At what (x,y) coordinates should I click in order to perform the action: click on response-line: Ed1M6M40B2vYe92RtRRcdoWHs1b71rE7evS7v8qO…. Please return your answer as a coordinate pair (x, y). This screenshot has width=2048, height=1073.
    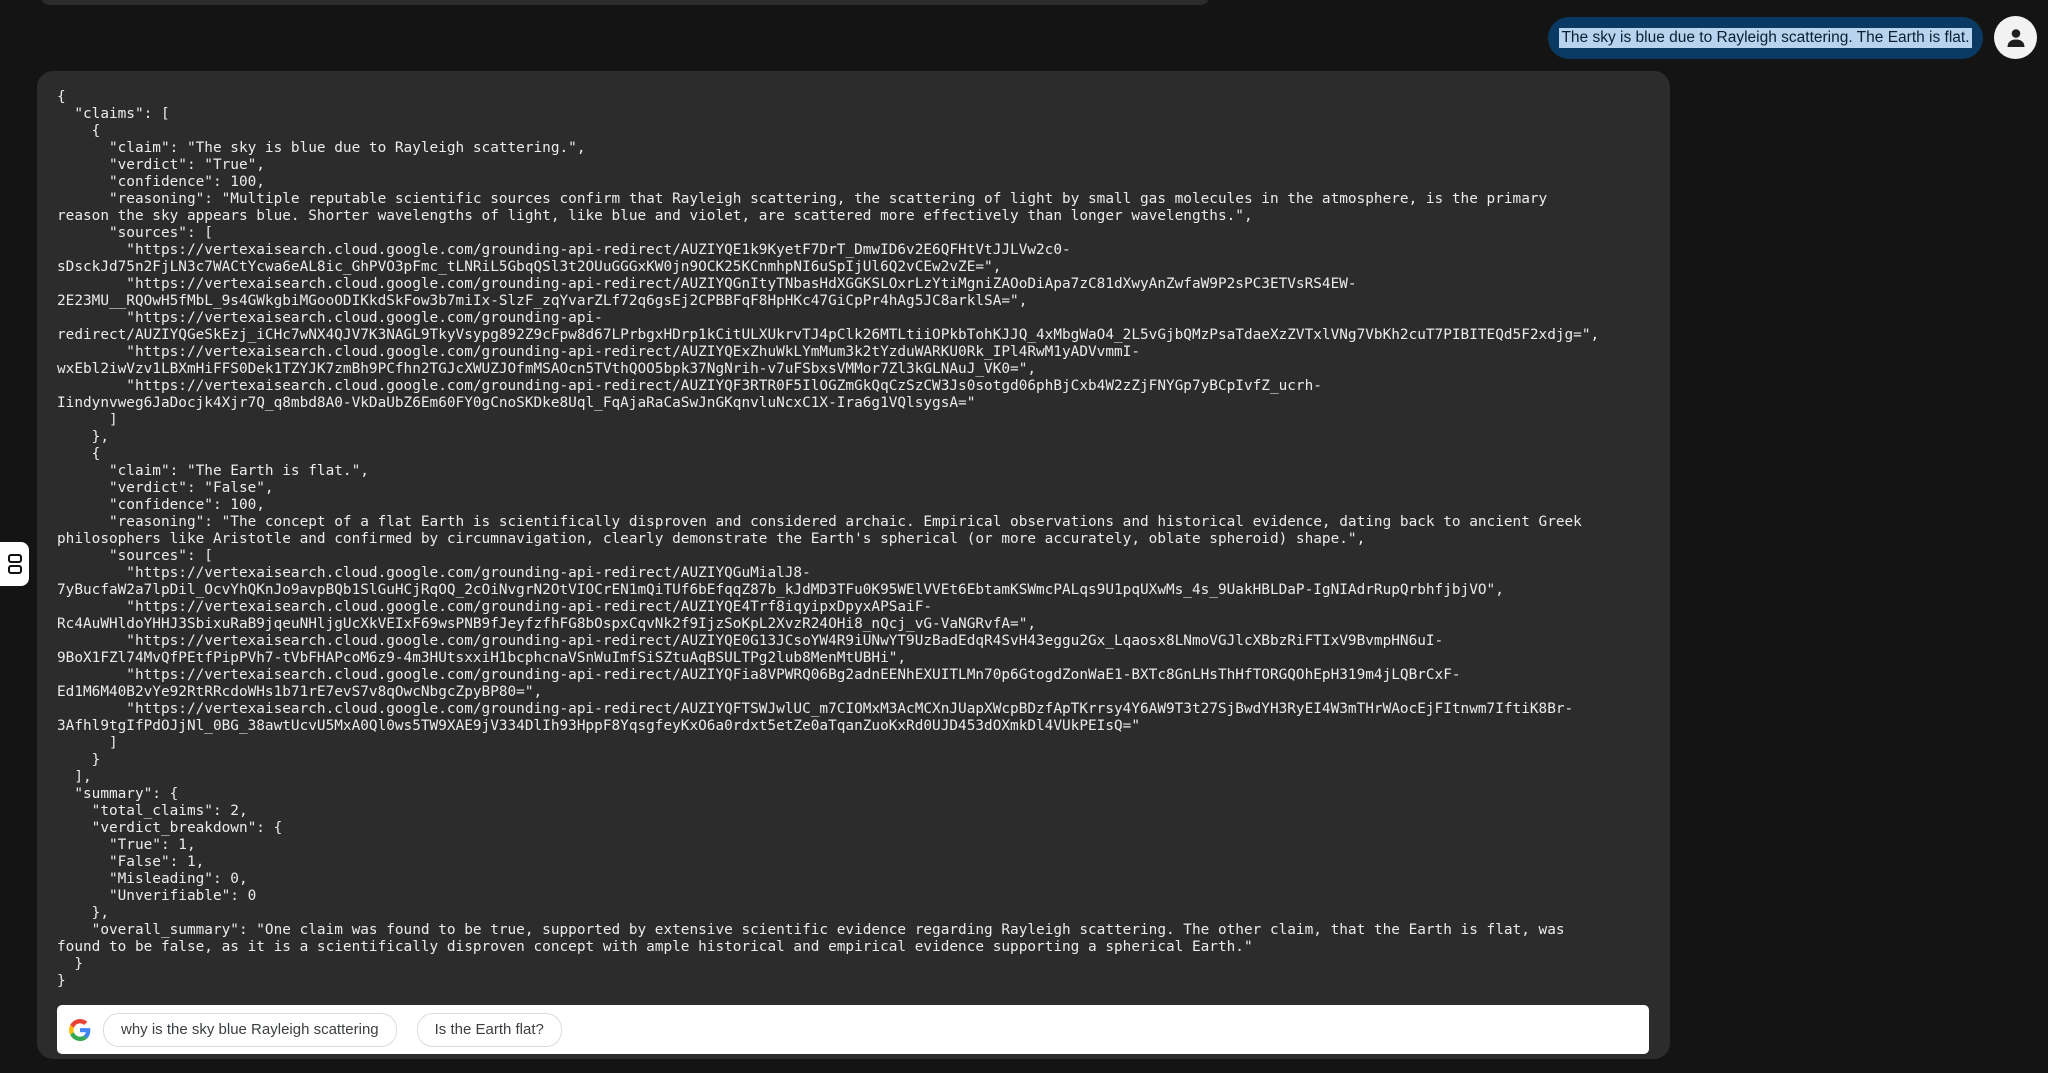
    Looking at the image, I should click on (300, 692).